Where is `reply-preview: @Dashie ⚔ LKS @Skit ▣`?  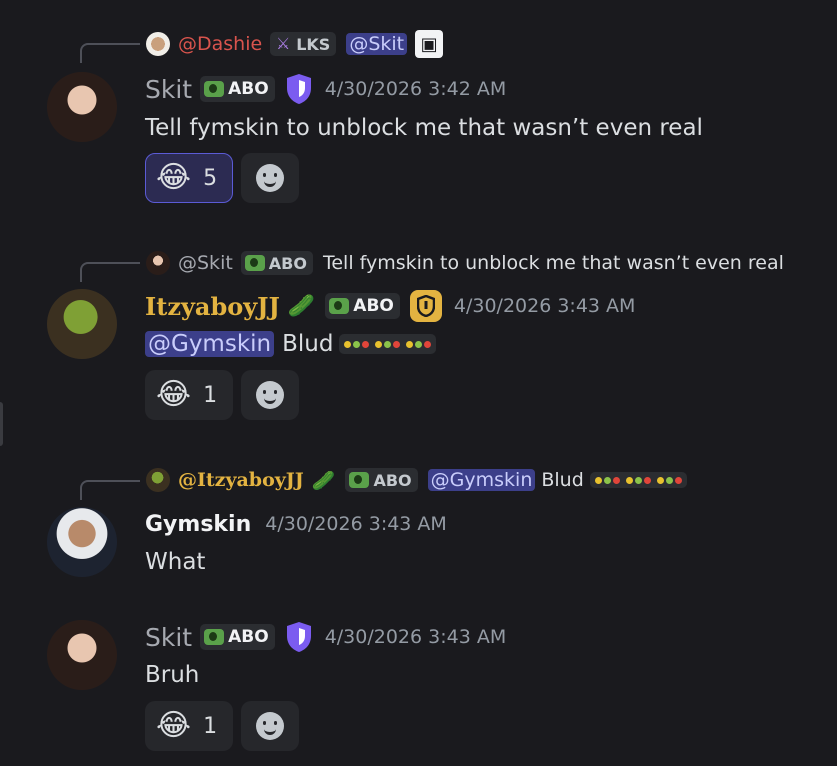
reply-preview: @Dashie ⚔ LKS @Skit ▣ is located at coordinates (295, 44).